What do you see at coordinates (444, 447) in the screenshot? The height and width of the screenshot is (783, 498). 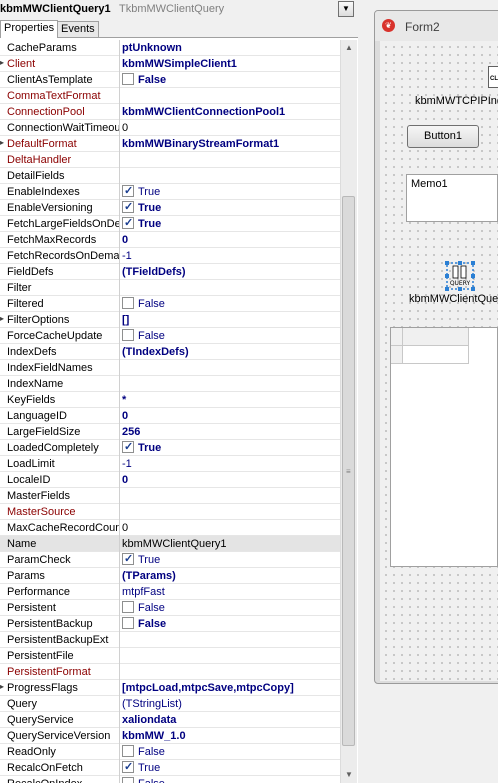 I see `db-grid-control` at bounding box center [444, 447].